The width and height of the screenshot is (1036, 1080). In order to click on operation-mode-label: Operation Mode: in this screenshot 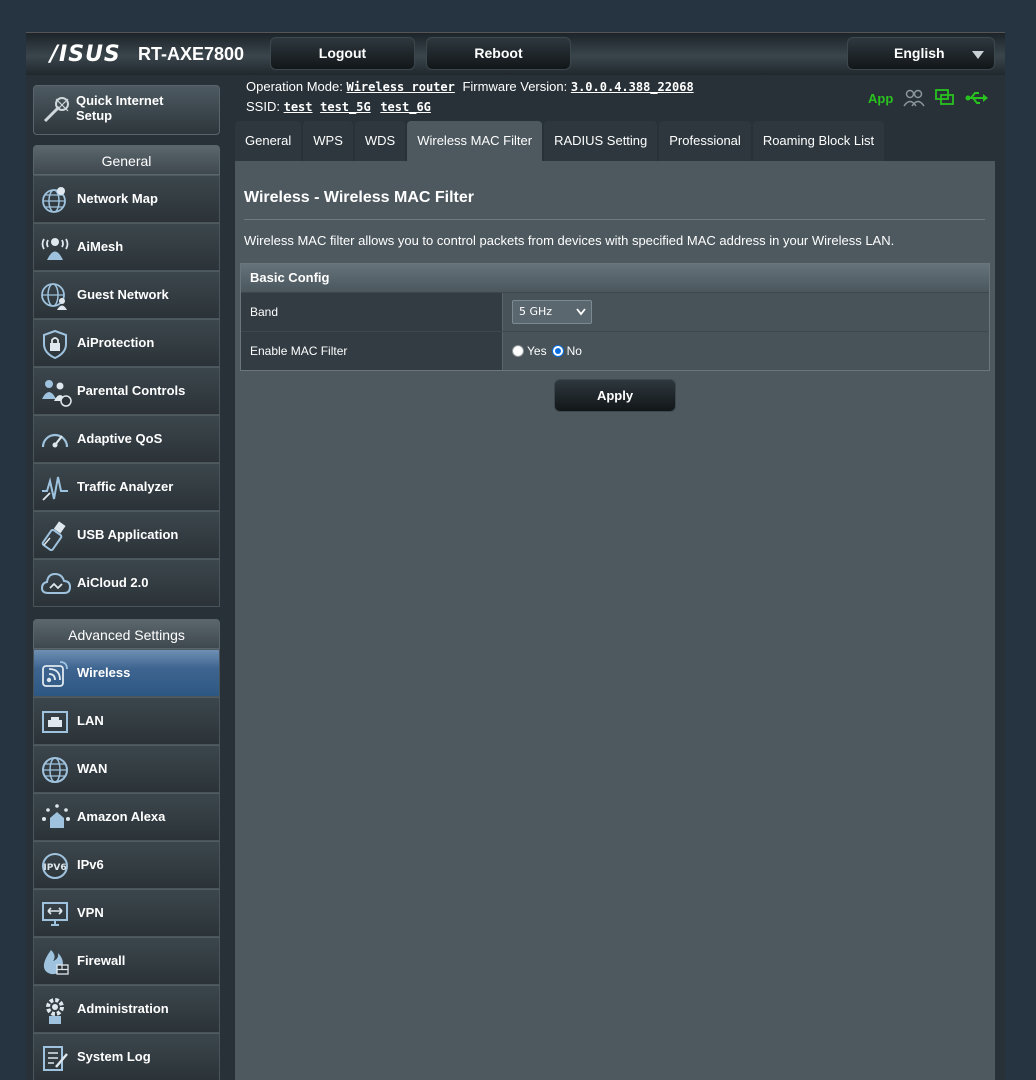, I will do `click(294, 86)`.